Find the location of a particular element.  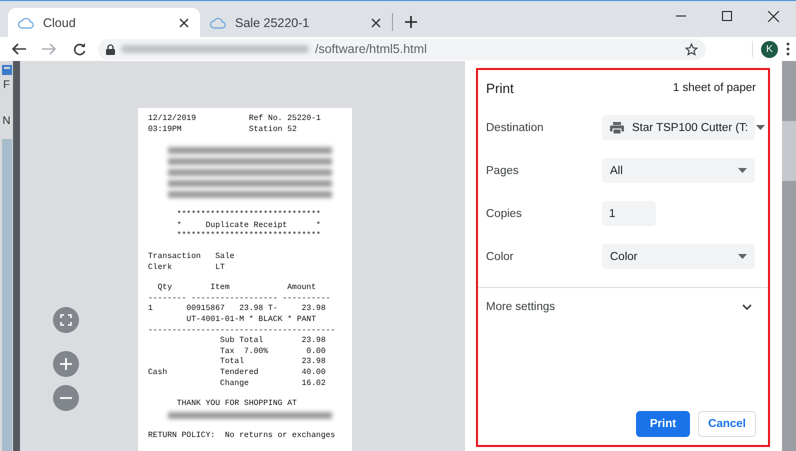

receipt-line: Transaction Sale is located at coordinates (192, 257).